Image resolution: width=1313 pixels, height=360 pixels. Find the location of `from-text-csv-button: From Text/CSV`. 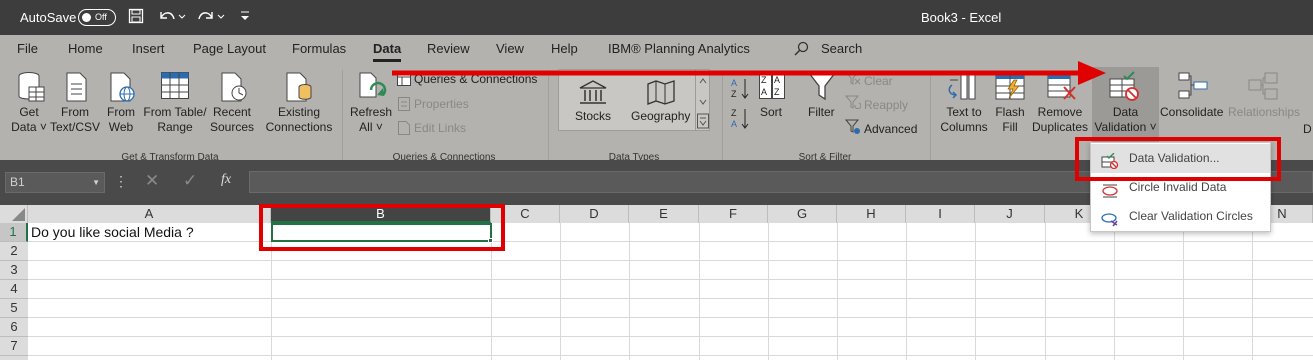

from-text-csv-button: From Text/CSV is located at coordinates (75, 120).